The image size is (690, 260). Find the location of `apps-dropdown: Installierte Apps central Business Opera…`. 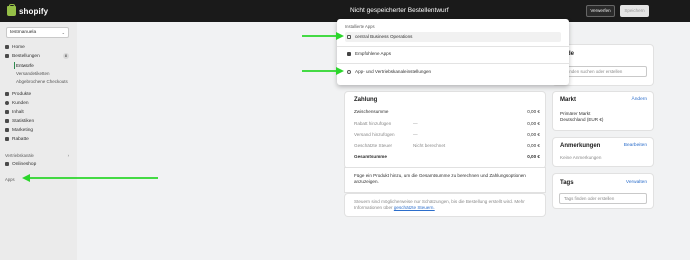

apps-dropdown: Installierte Apps central Business Opera… is located at coordinates (453, 52).